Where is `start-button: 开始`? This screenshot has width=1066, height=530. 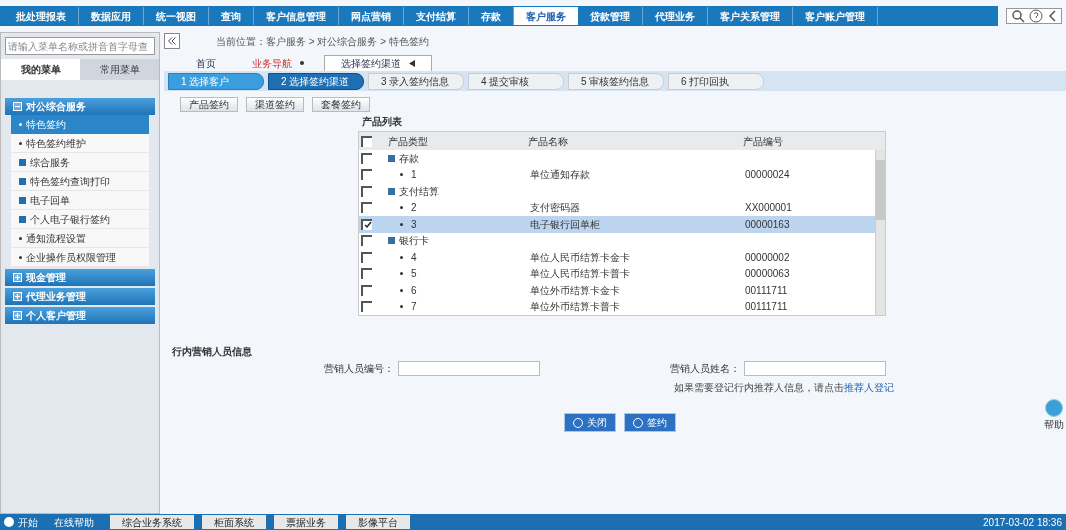 start-button: 开始 is located at coordinates (21, 522).